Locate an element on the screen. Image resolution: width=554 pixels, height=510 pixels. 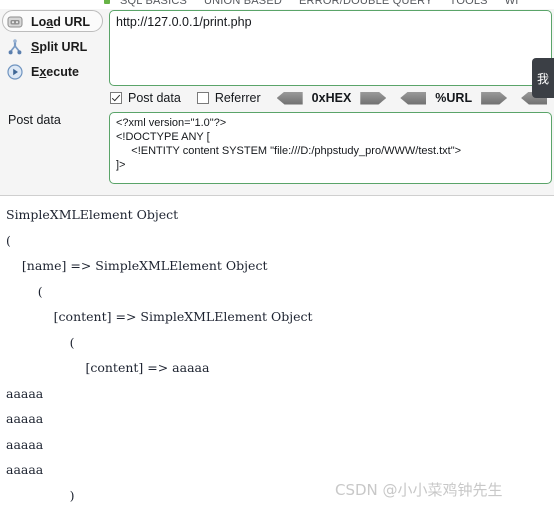
hex-encoder-label: 0xHEX is located at coordinates (331, 98).